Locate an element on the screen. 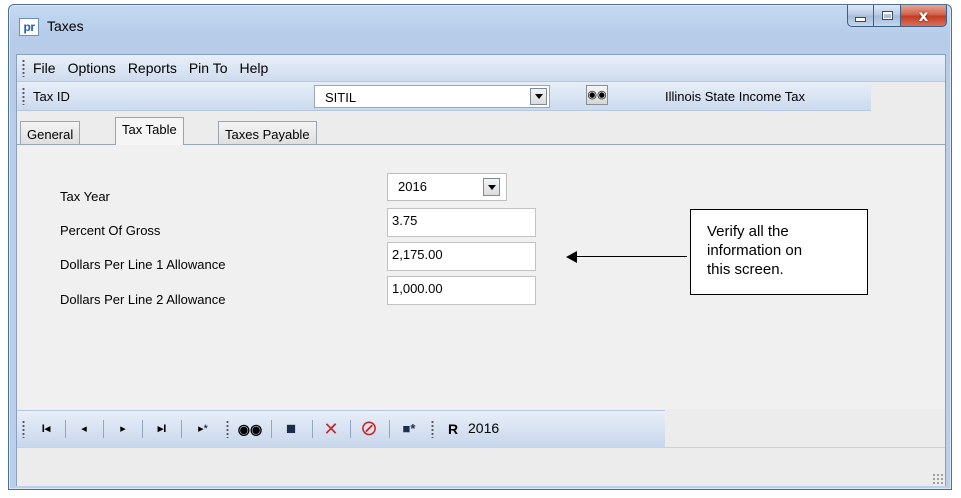  save-and-new-button: ■* is located at coordinates (409, 429).